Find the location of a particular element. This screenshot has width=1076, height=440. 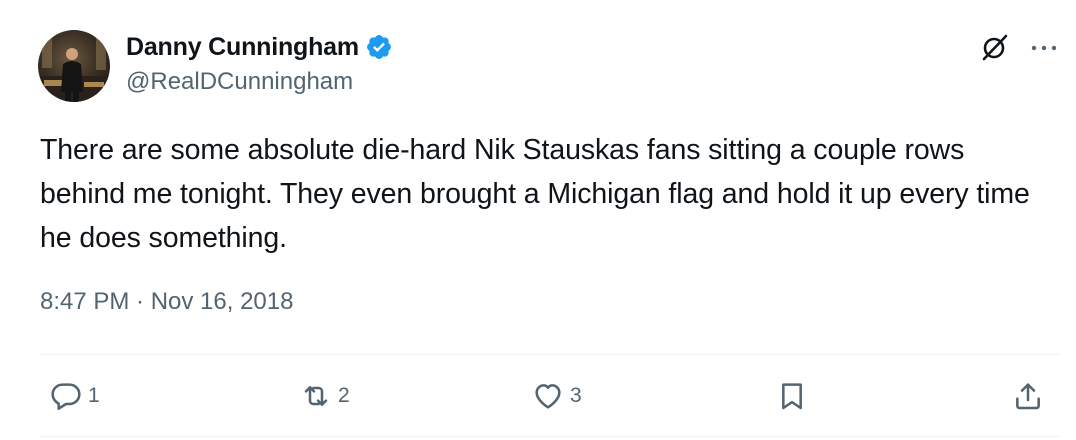

author-name-row: Danny Cunningham is located at coordinates (259, 47).